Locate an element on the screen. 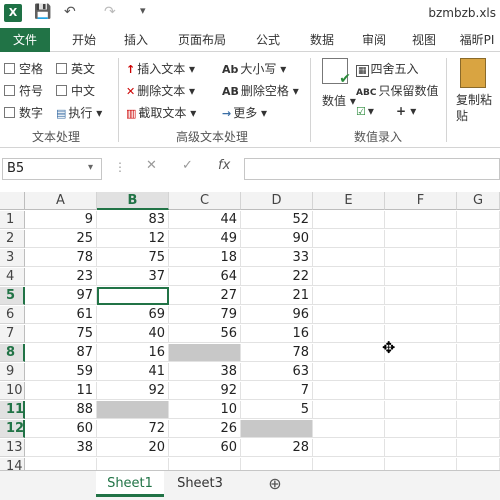 This screenshot has height=500, width=500. table-cell: 96 is located at coordinates (277, 315).